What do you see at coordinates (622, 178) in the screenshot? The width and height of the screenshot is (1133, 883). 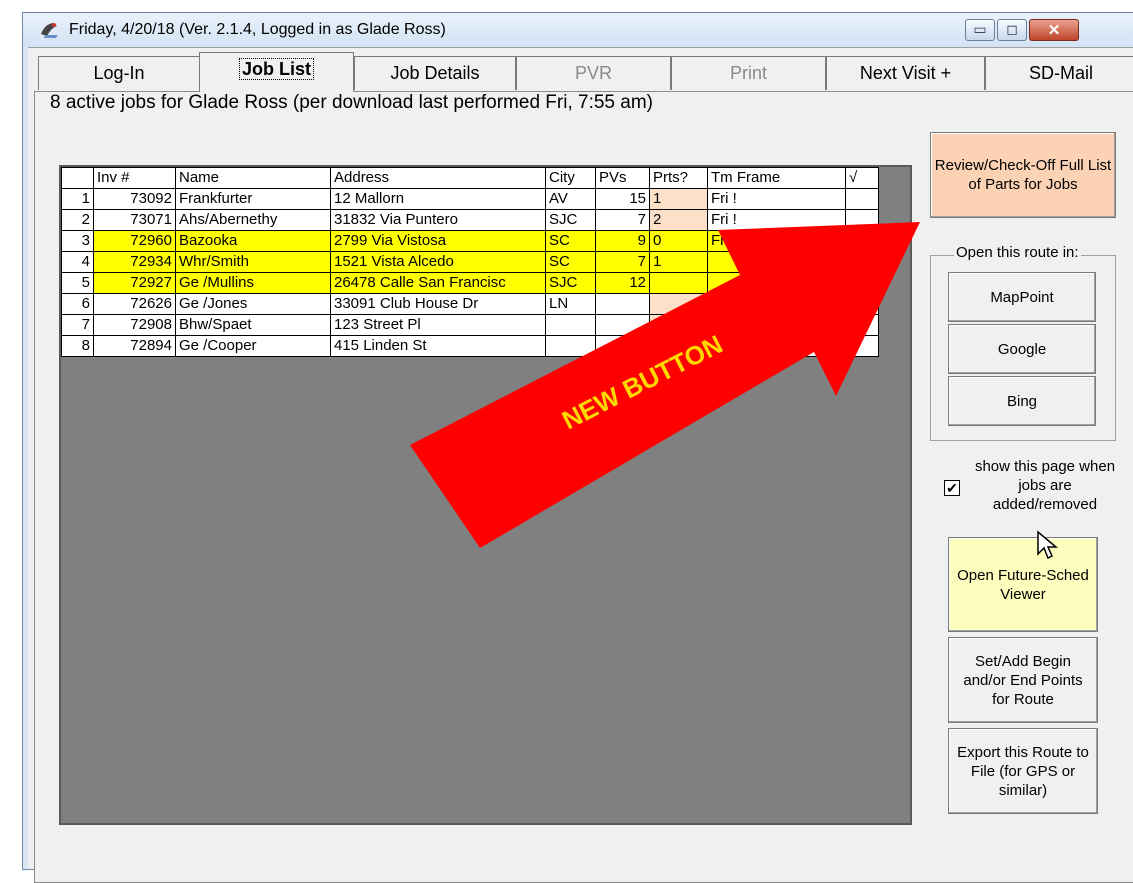 I see `column-header-pvs: PVs` at bounding box center [622, 178].